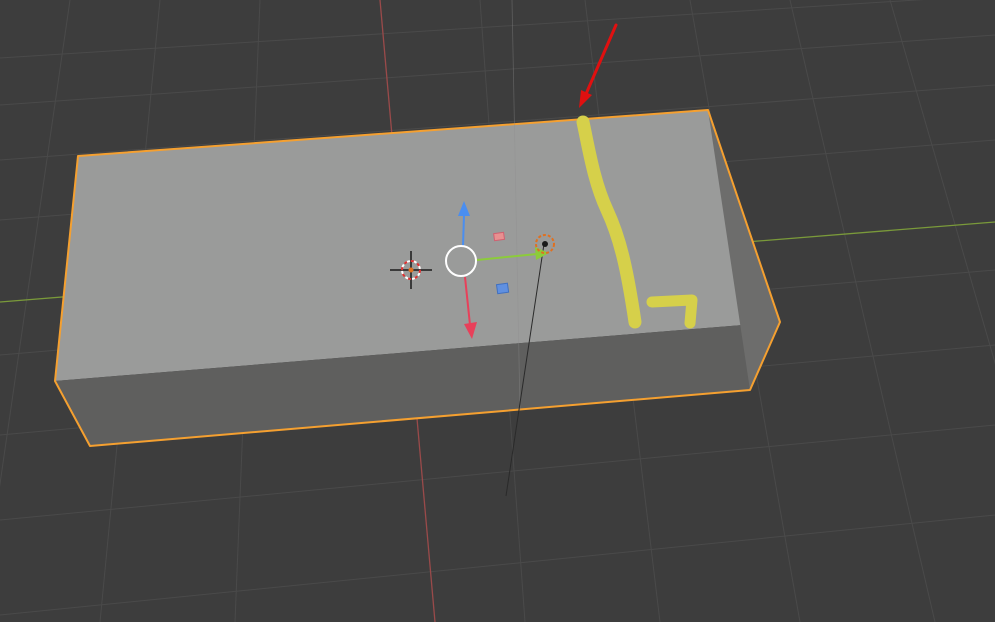  I want to click on gizmo-xz-plane-handle, so click(499, 236).